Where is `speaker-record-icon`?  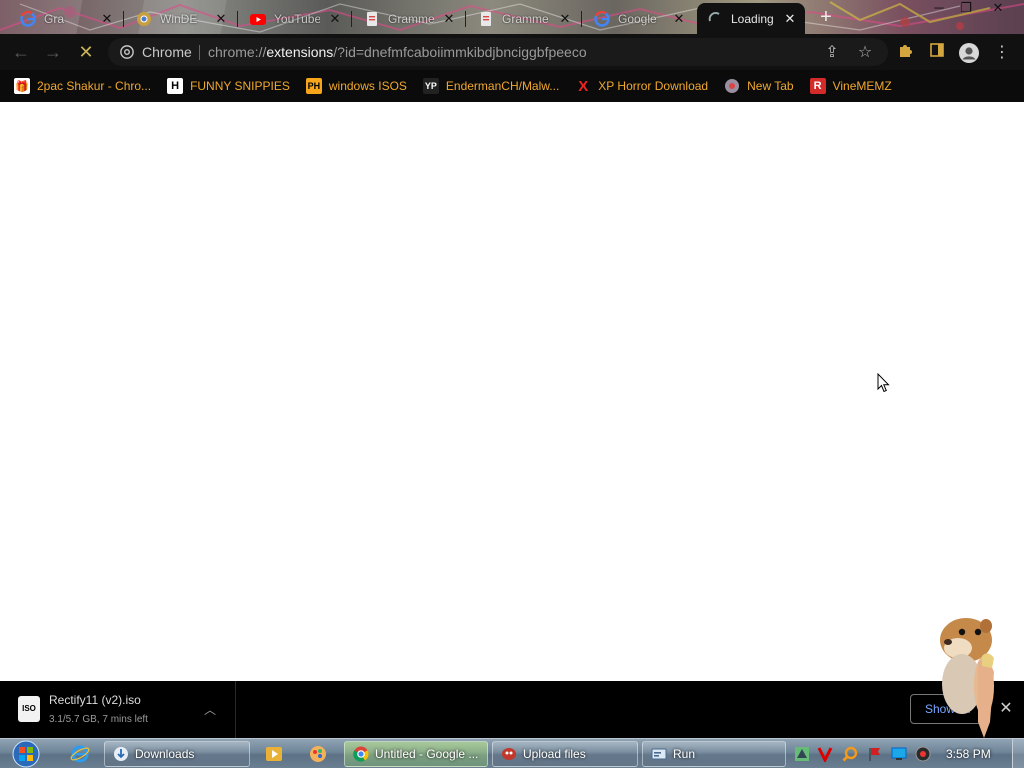 speaker-record-icon is located at coordinates (923, 754).